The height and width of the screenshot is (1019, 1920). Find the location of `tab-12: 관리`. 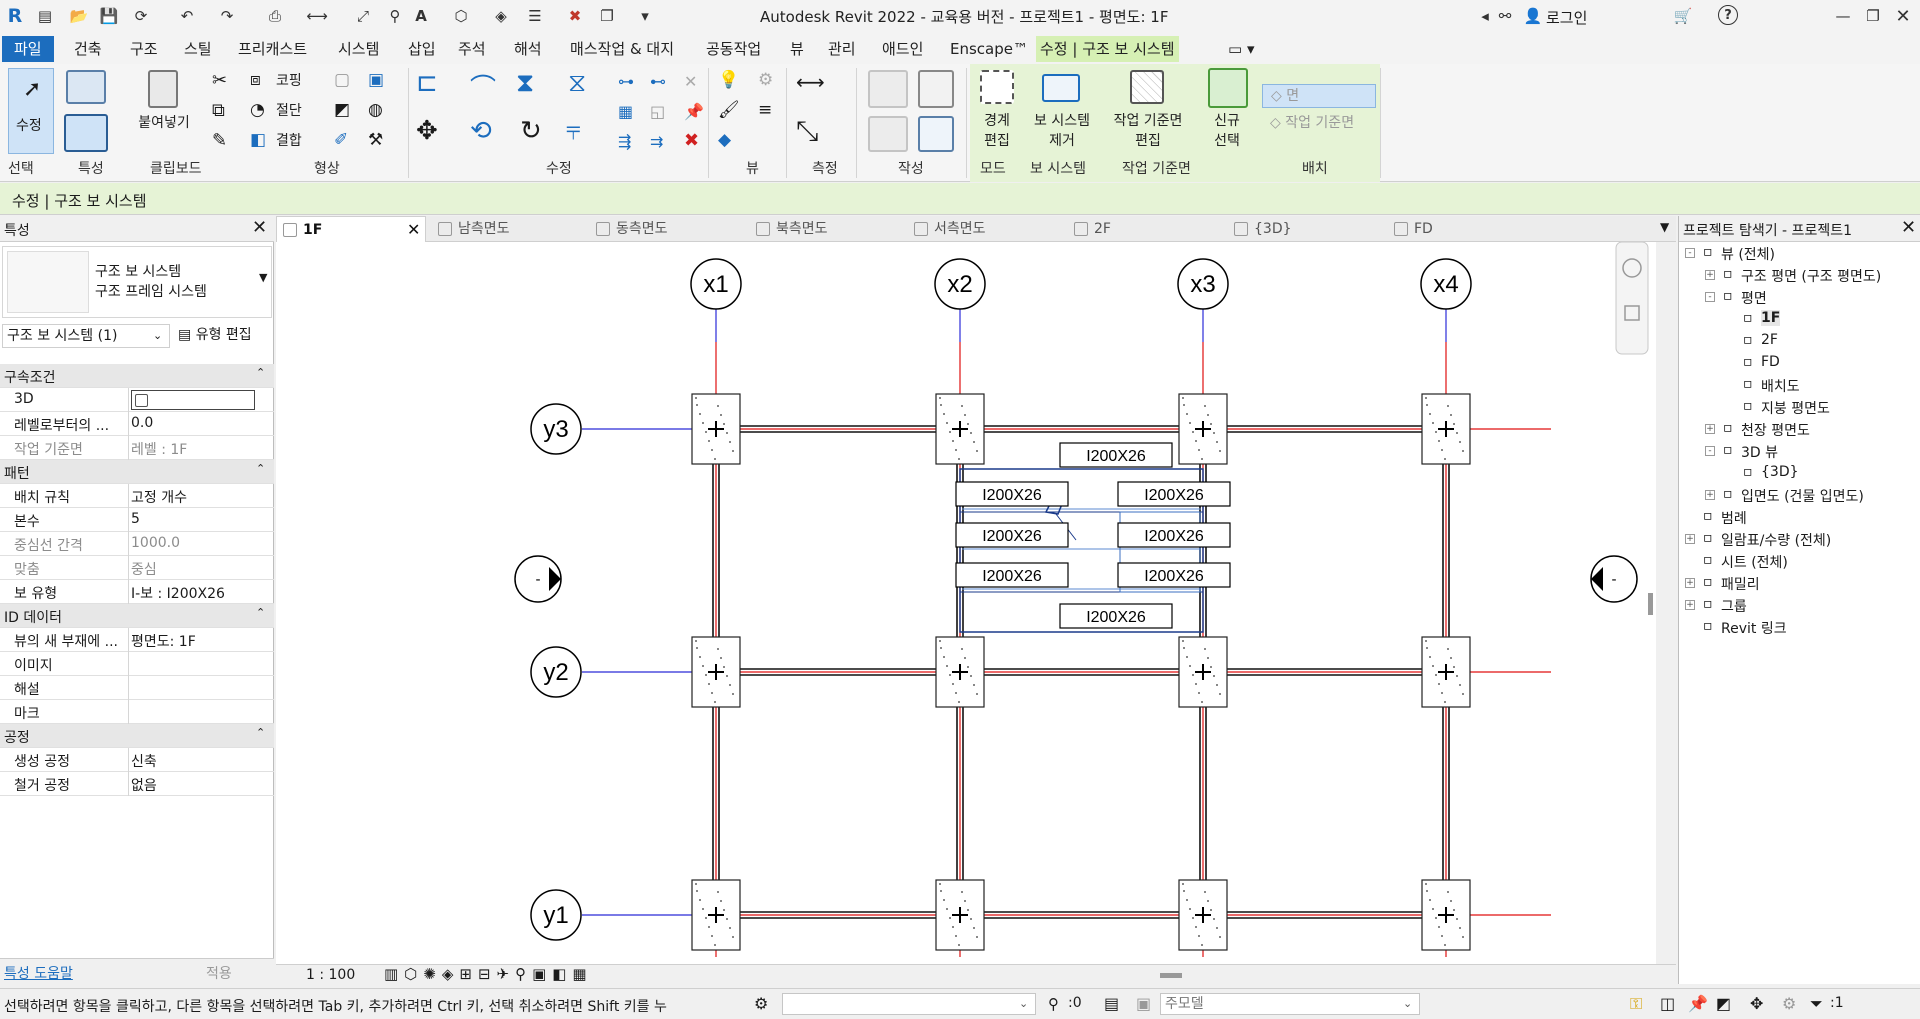

tab-12: 관리 is located at coordinates (842, 49).